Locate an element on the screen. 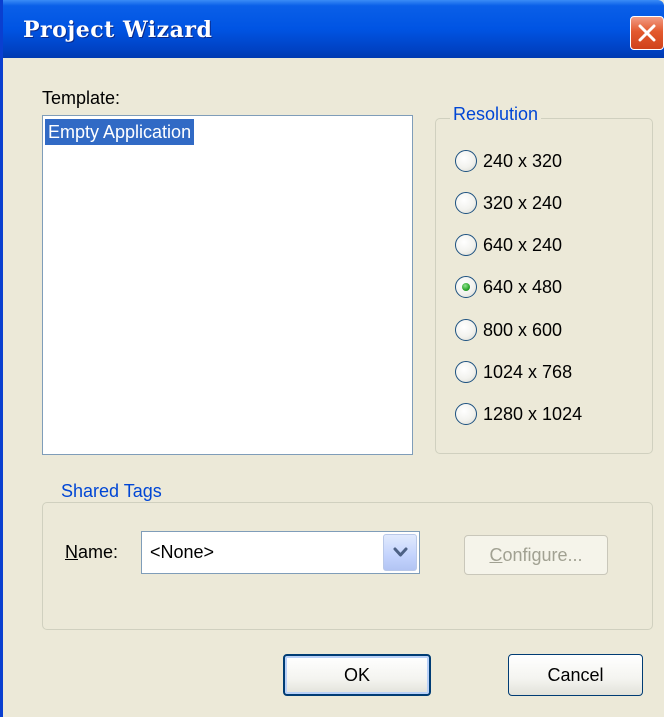  radio-640x480: 640 x 480 is located at coordinates (508, 287).